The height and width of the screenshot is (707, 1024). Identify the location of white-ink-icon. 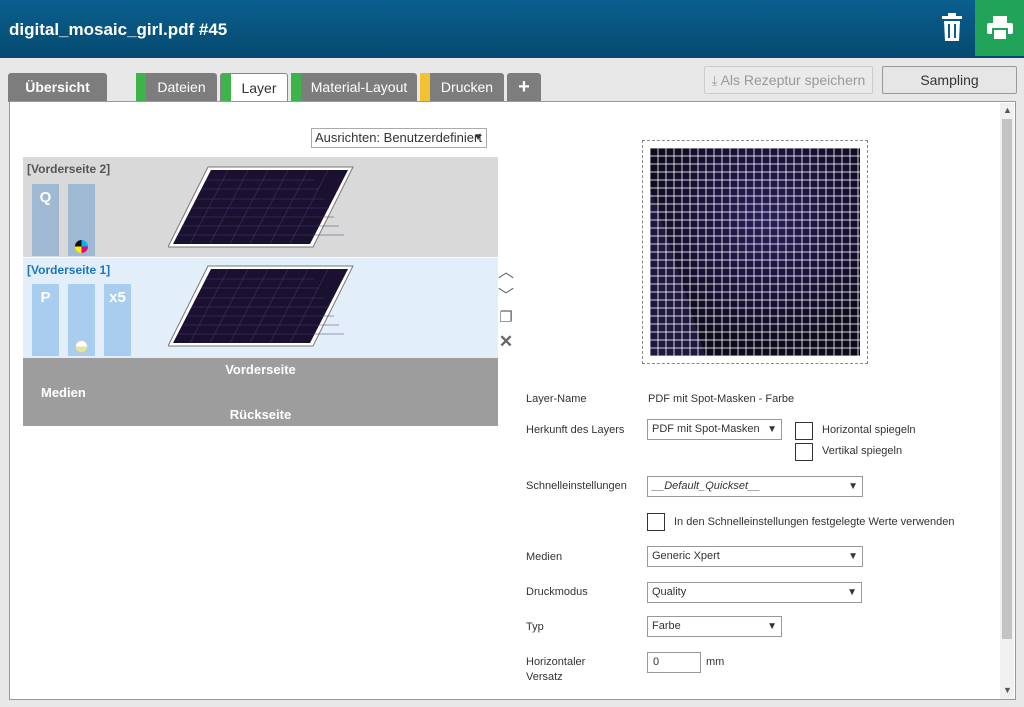
(81, 346).